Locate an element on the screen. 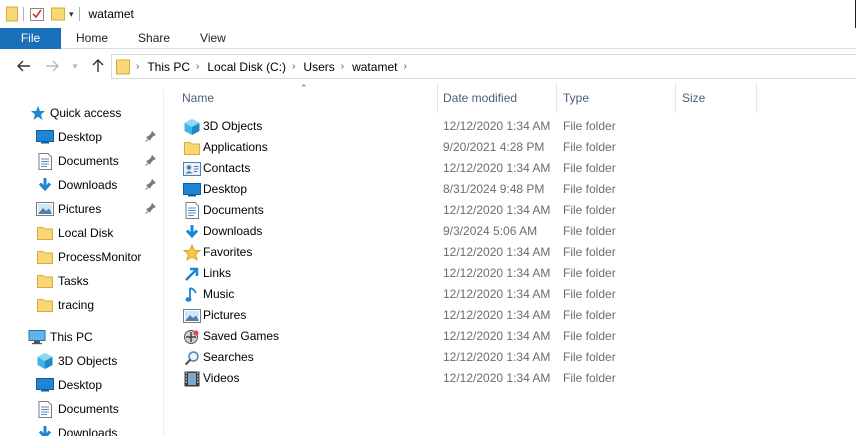 The image size is (856, 436). file-row-3d-objects: 3D Objects 12/12/2020 1:34 AM File folder is located at coordinates (518, 126).